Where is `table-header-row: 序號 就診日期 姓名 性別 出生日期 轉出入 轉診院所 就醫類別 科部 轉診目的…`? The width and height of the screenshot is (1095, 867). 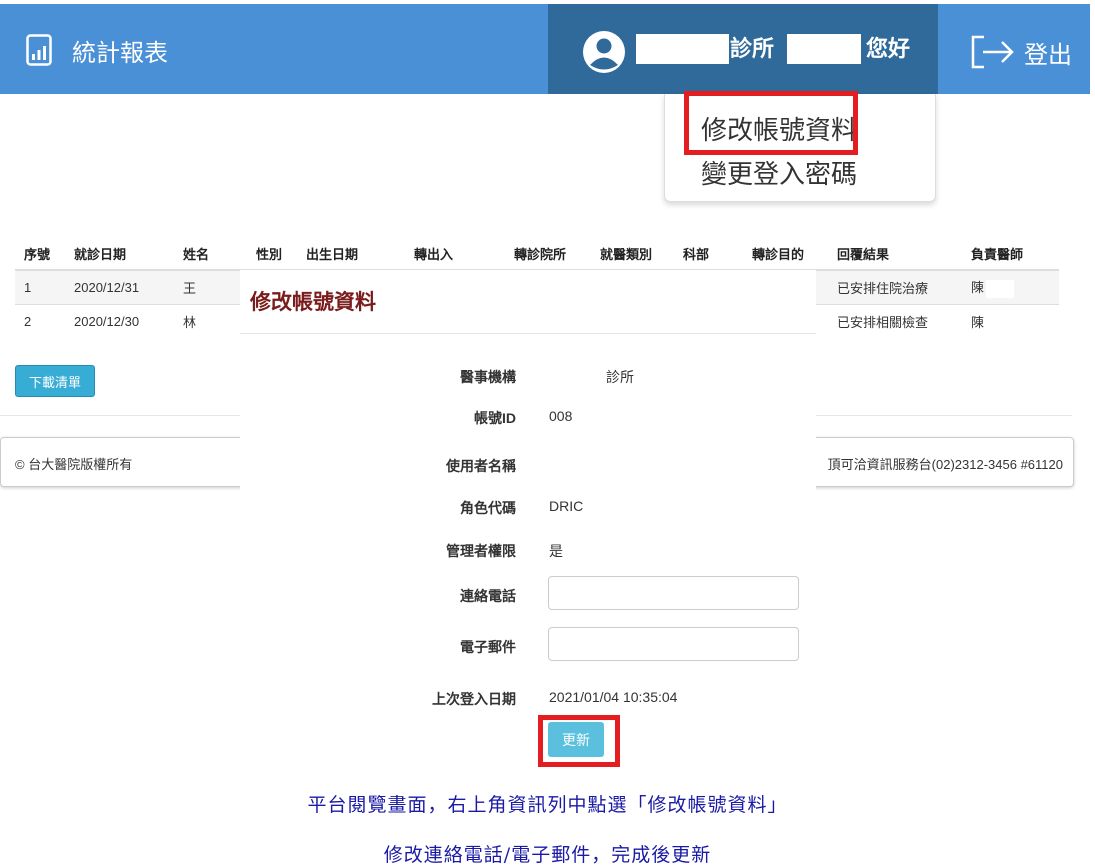
table-header-row: 序號 就診日期 姓名 性別 出生日期 轉出入 轉診院所 就醫類別 科部 轉診目的… is located at coordinates (537, 254).